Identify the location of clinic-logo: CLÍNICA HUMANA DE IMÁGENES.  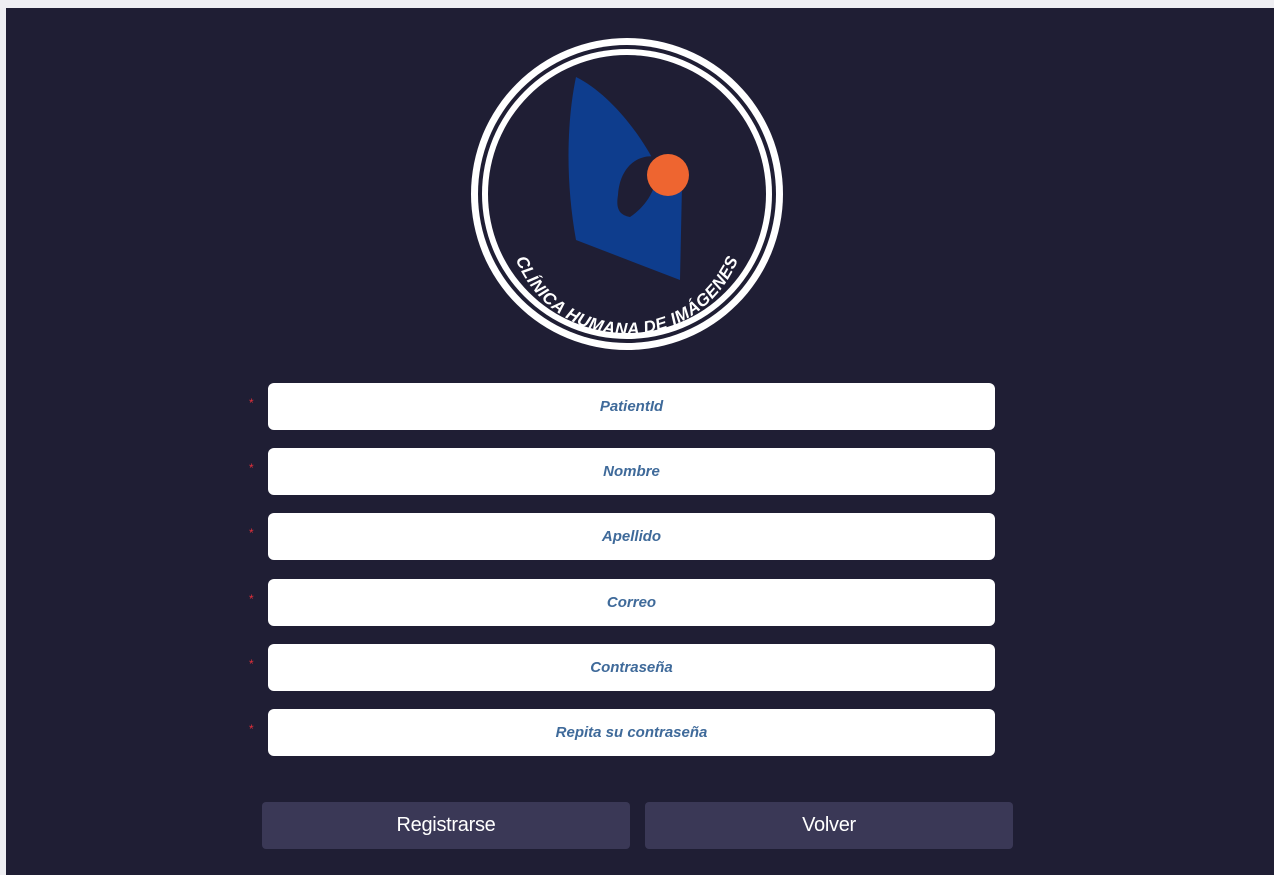
(627, 194).